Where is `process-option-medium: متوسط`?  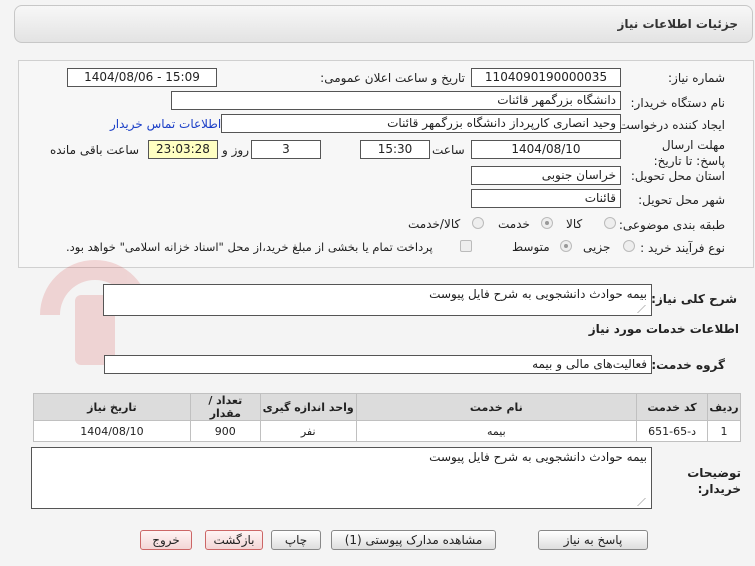 process-option-medium: متوسط is located at coordinates (531, 247).